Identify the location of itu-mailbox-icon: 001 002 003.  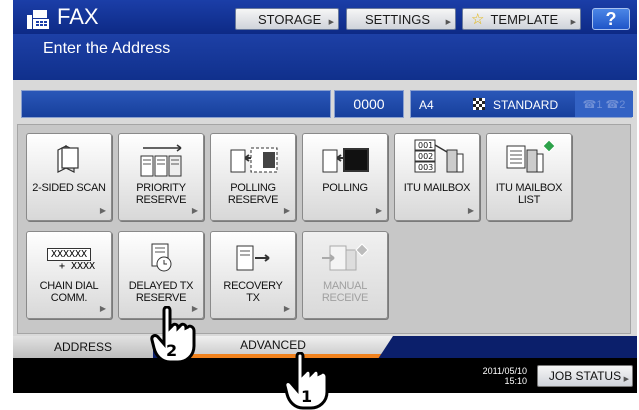
(437, 155).